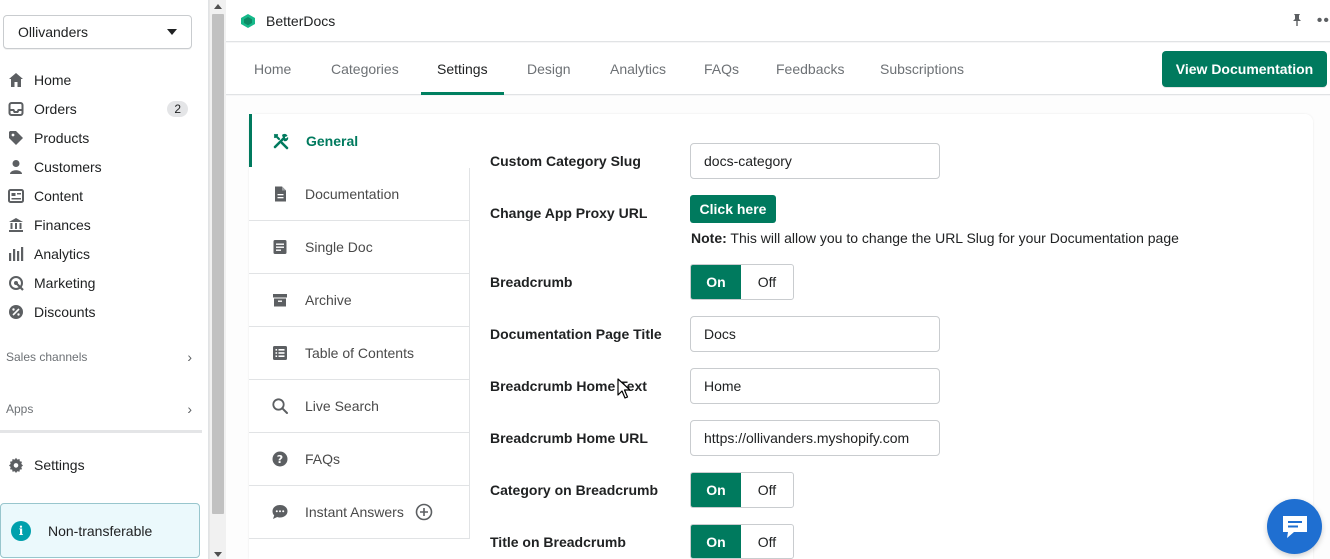 This screenshot has height=559, width=1330. I want to click on settings-menu-instant-answers: Instant Answers, so click(359, 512).